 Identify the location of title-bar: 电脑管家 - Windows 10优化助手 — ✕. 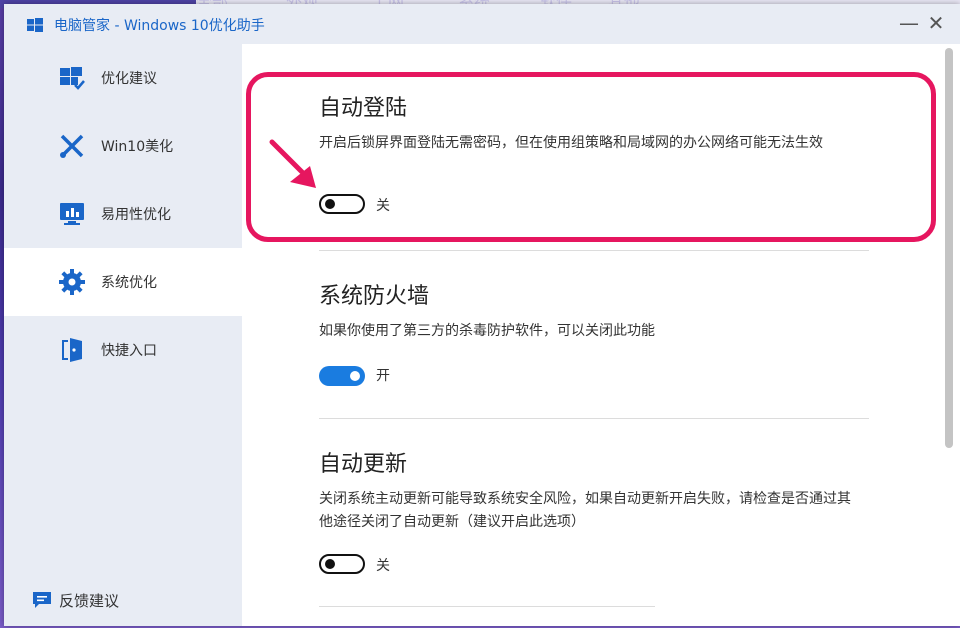
(482, 24).